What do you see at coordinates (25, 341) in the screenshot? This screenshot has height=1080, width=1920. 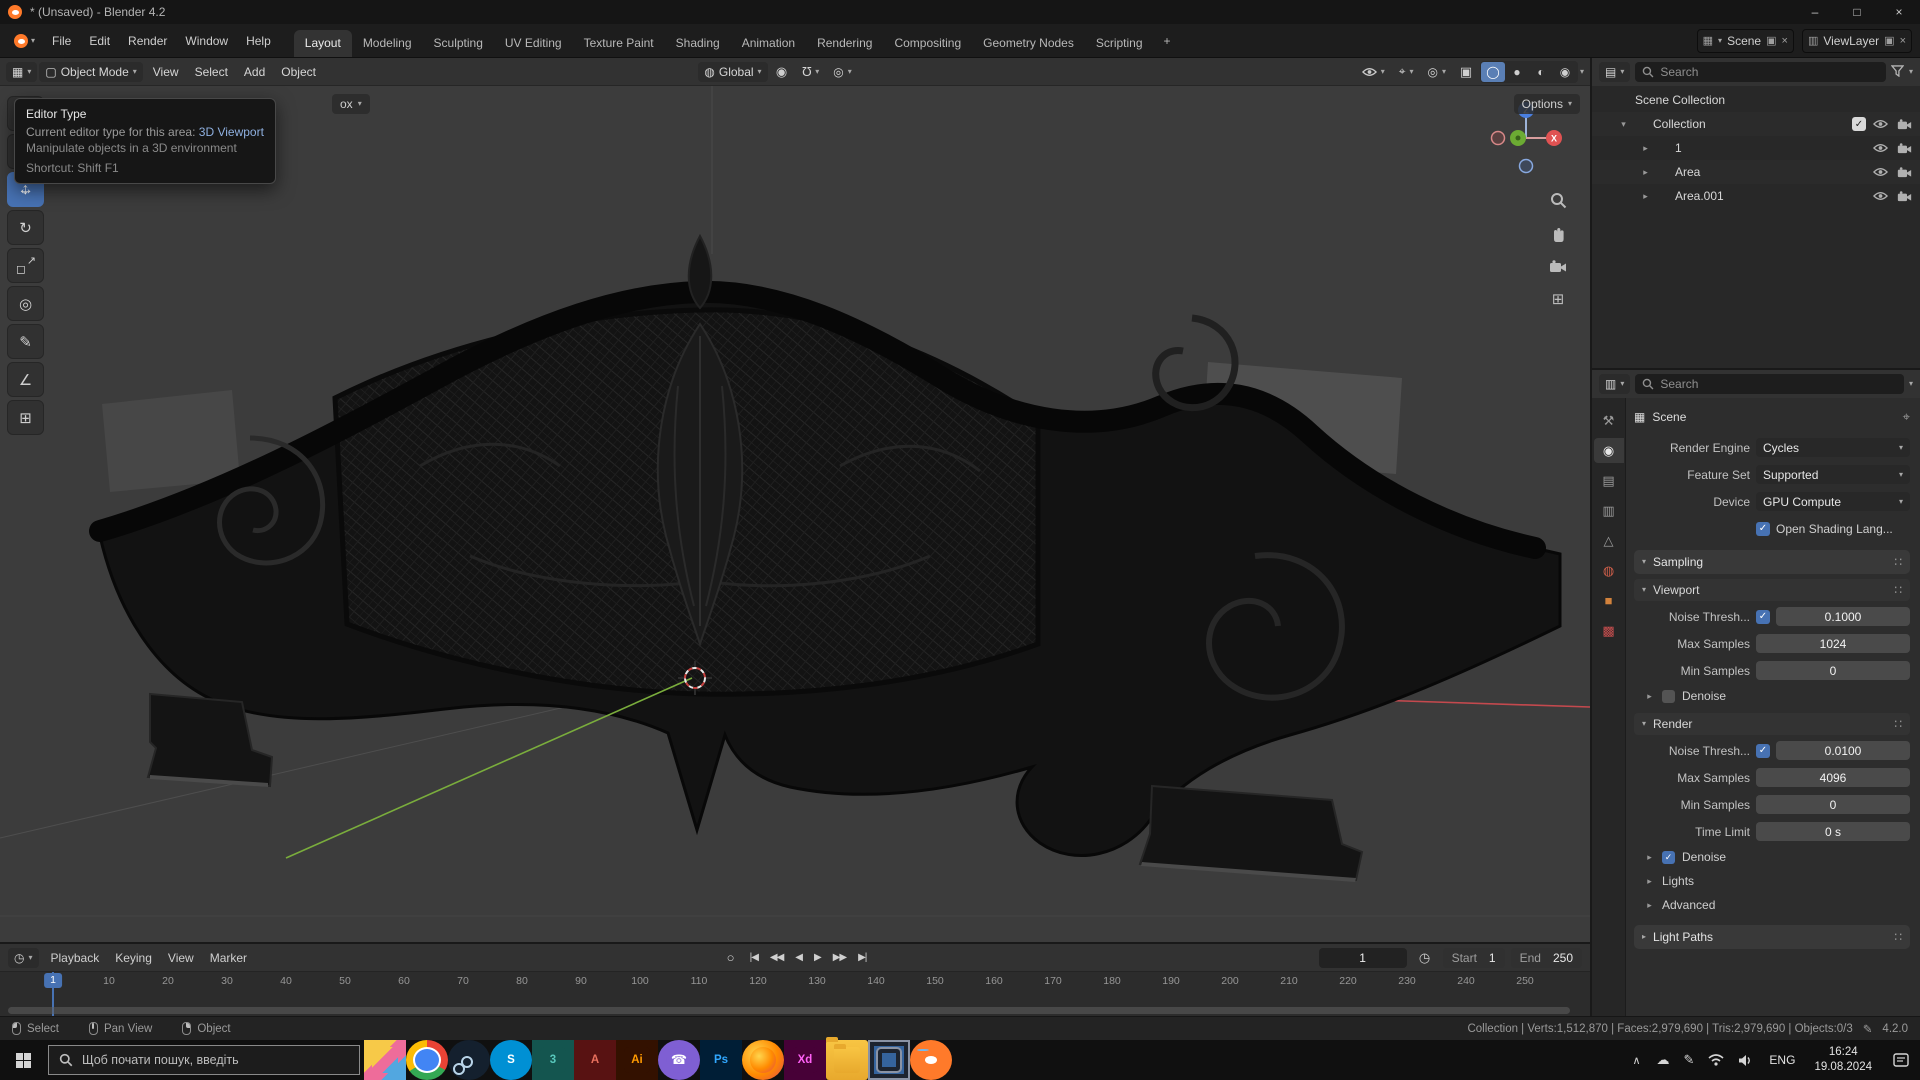 I see `tool-annotate: ✎` at bounding box center [25, 341].